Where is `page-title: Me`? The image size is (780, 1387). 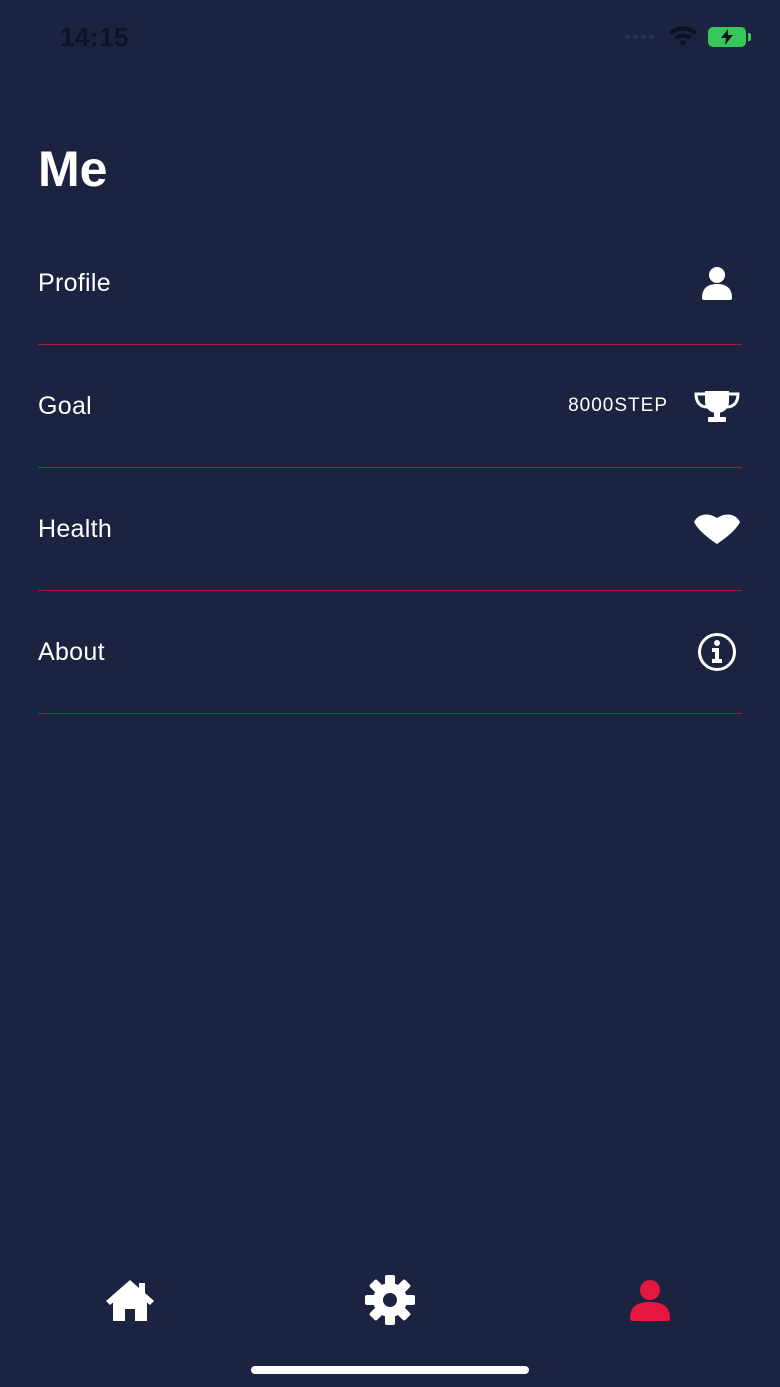
page-title: Me is located at coordinates (73, 169).